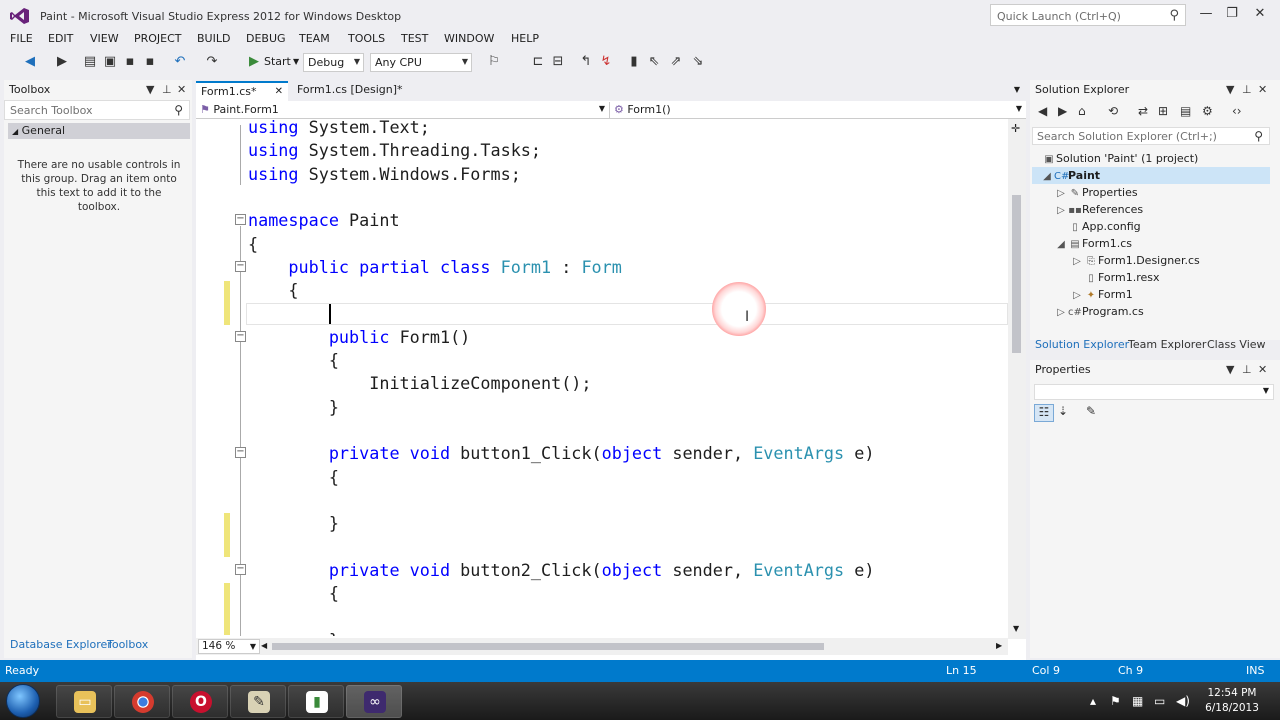 The image size is (1280, 720). Describe the element at coordinates (97, 110) in the screenshot. I see `toolbox-search-input: Search Toolbox ⚲` at that location.